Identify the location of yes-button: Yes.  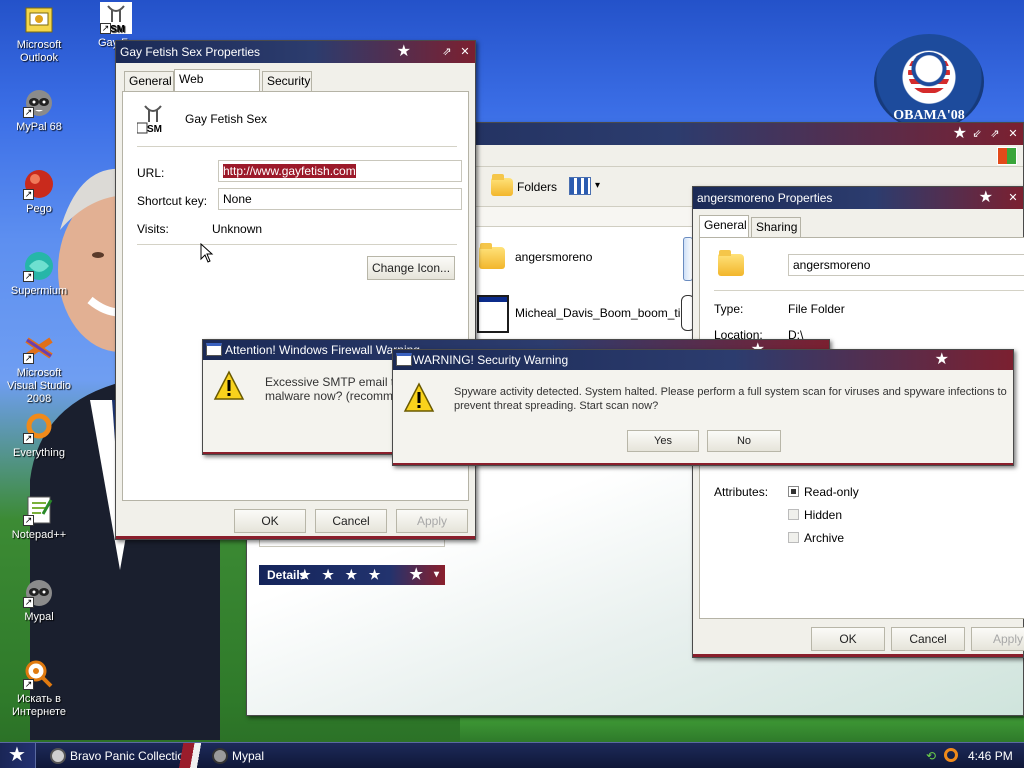
(663, 441).